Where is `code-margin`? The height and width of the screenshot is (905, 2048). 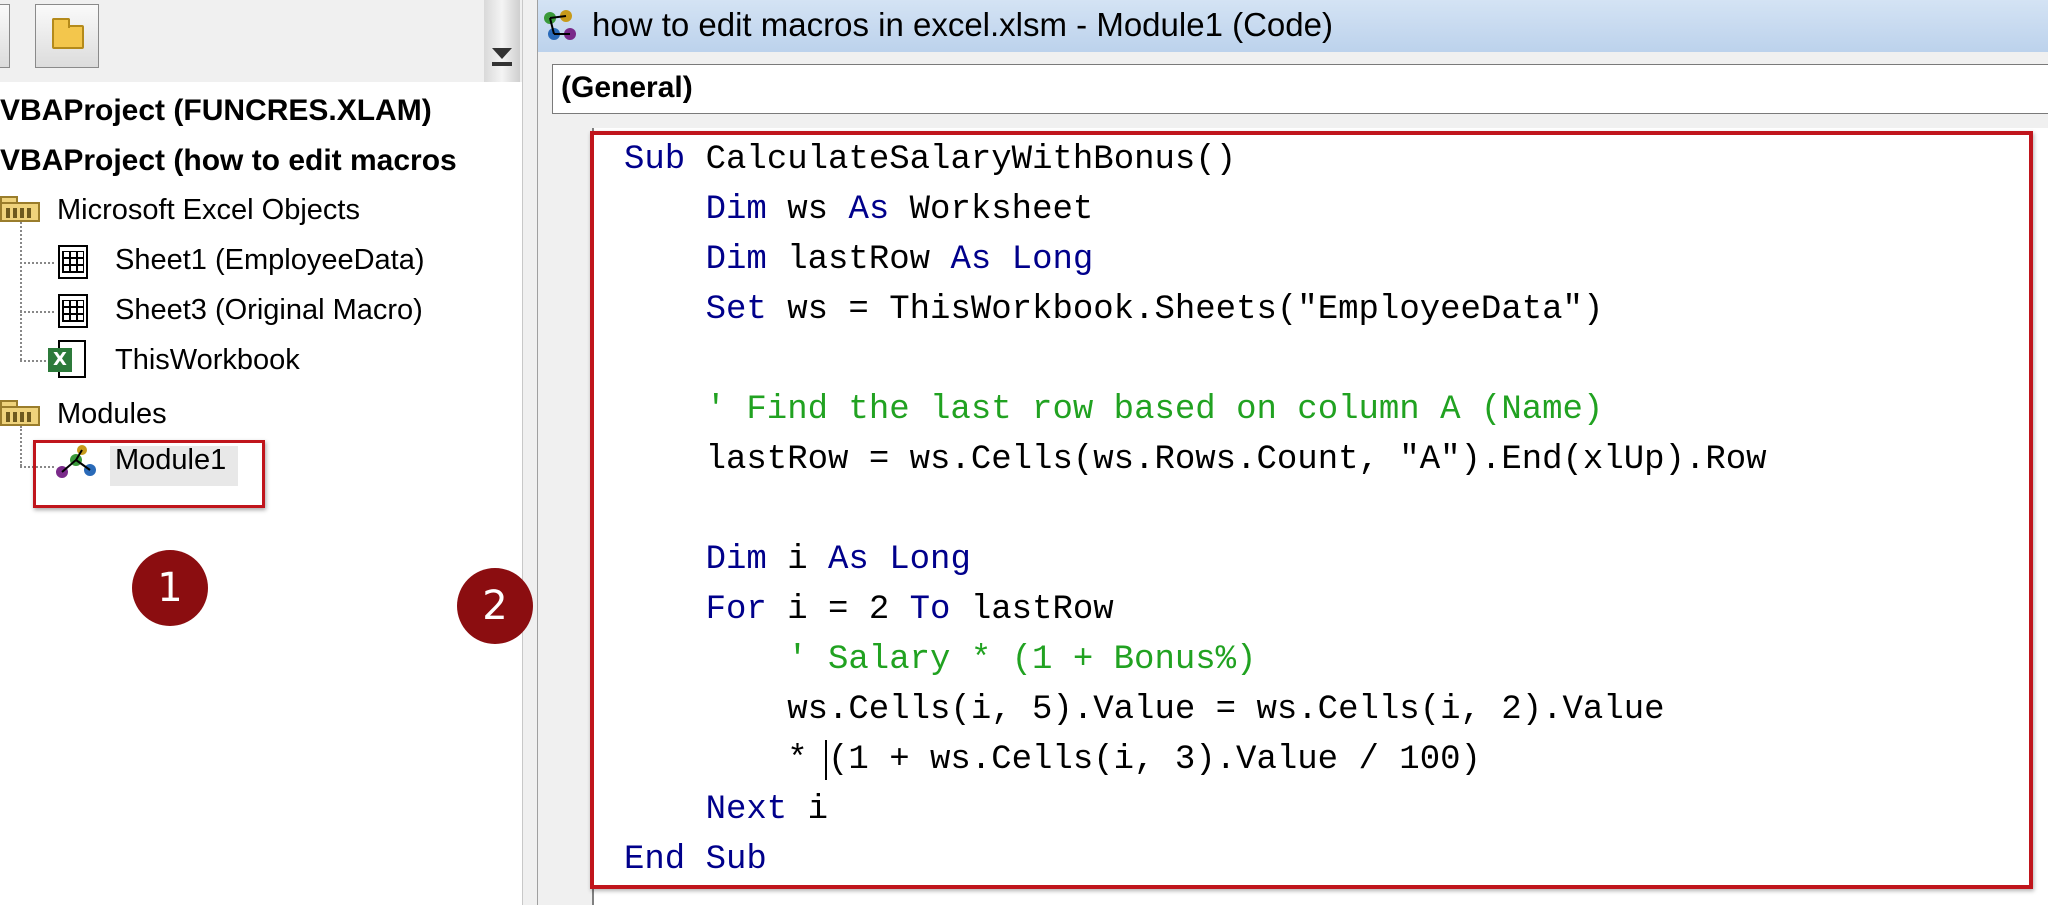
code-margin is located at coordinates (566, 516).